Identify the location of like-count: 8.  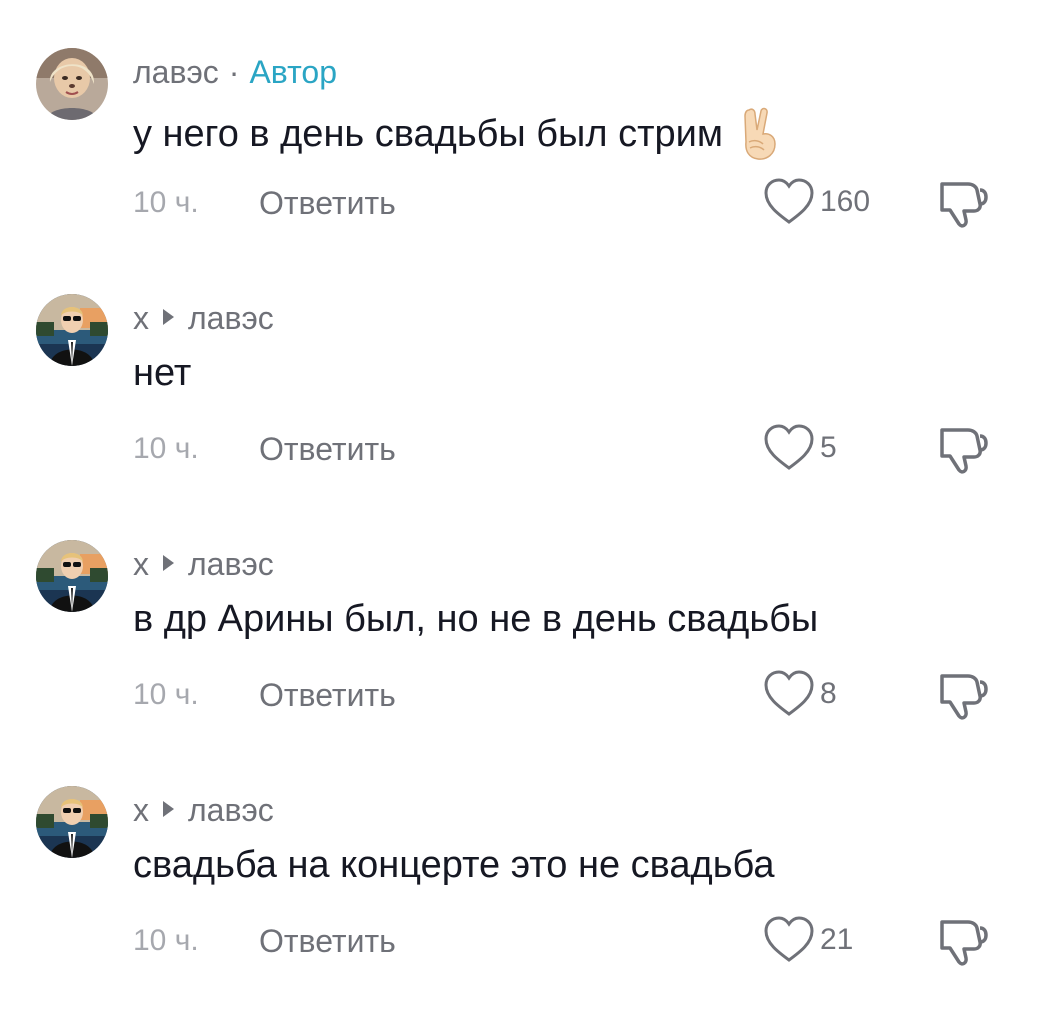
(828, 693).